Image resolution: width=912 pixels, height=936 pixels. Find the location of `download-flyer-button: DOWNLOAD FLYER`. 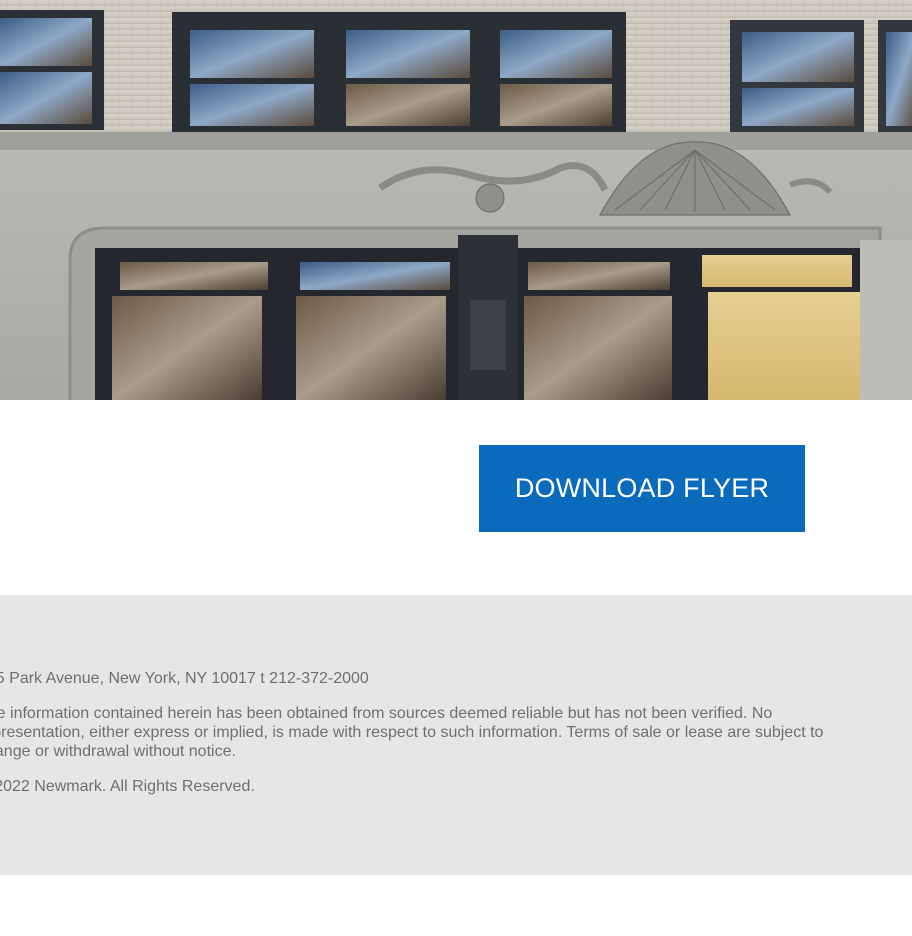

download-flyer-button: DOWNLOAD FLYER is located at coordinates (642, 488).